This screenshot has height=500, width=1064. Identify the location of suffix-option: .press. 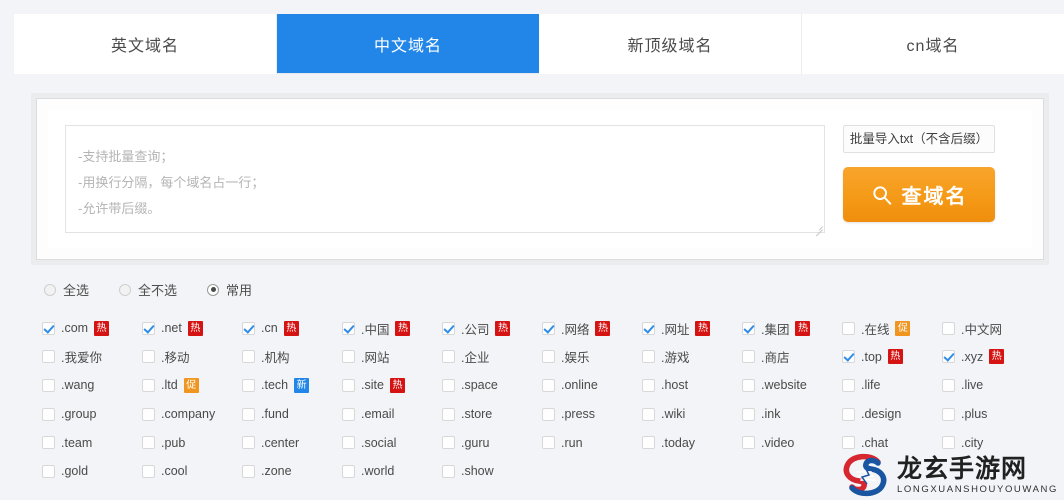
(592, 414).